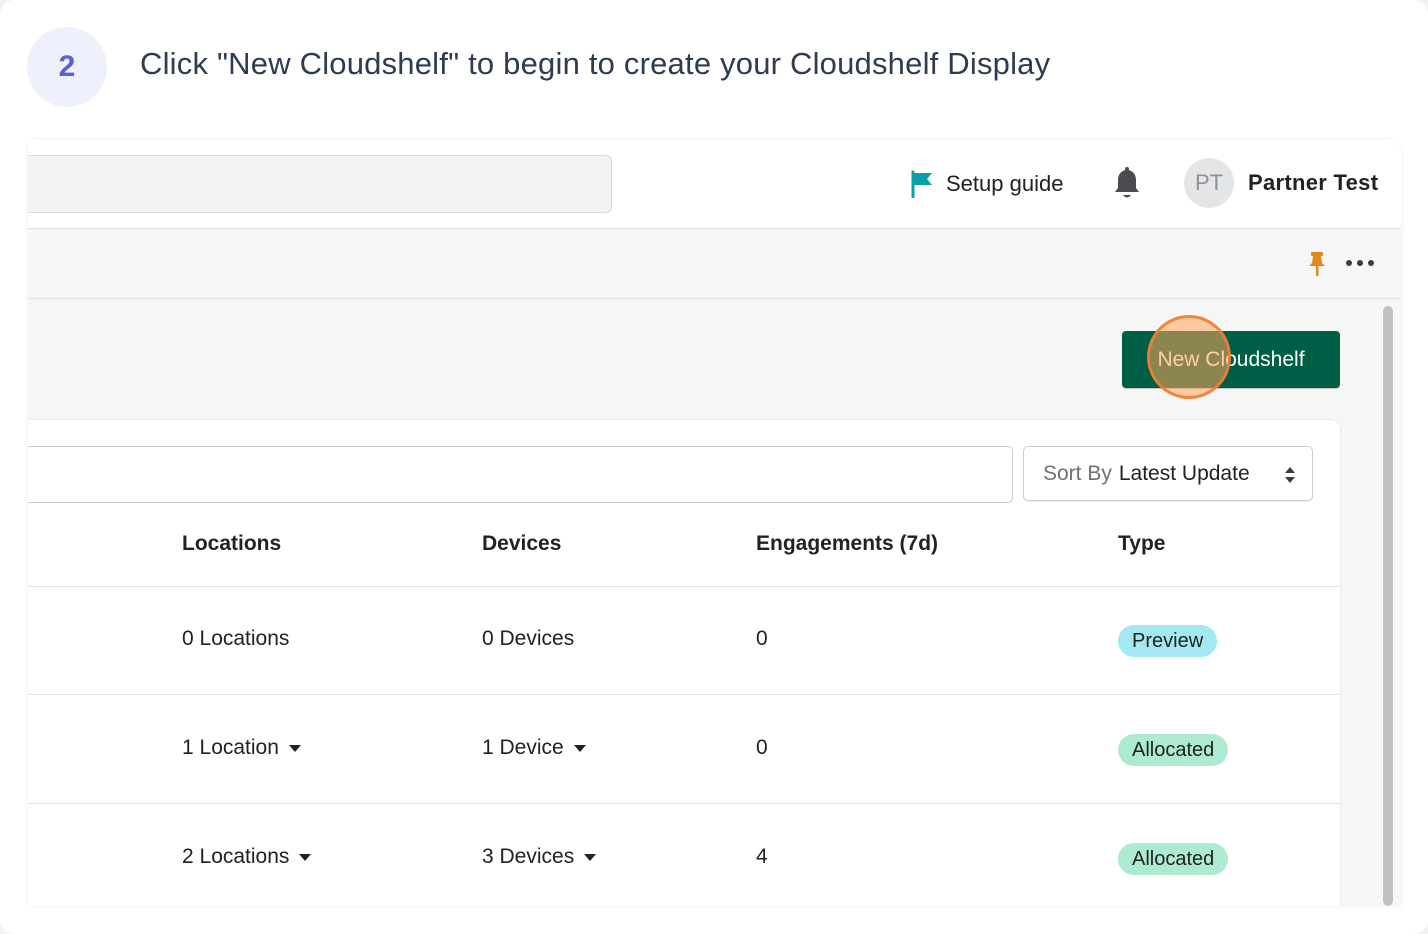  What do you see at coordinates (714, 264) in the screenshot?
I see `page-action-bar` at bounding box center [714, 264].